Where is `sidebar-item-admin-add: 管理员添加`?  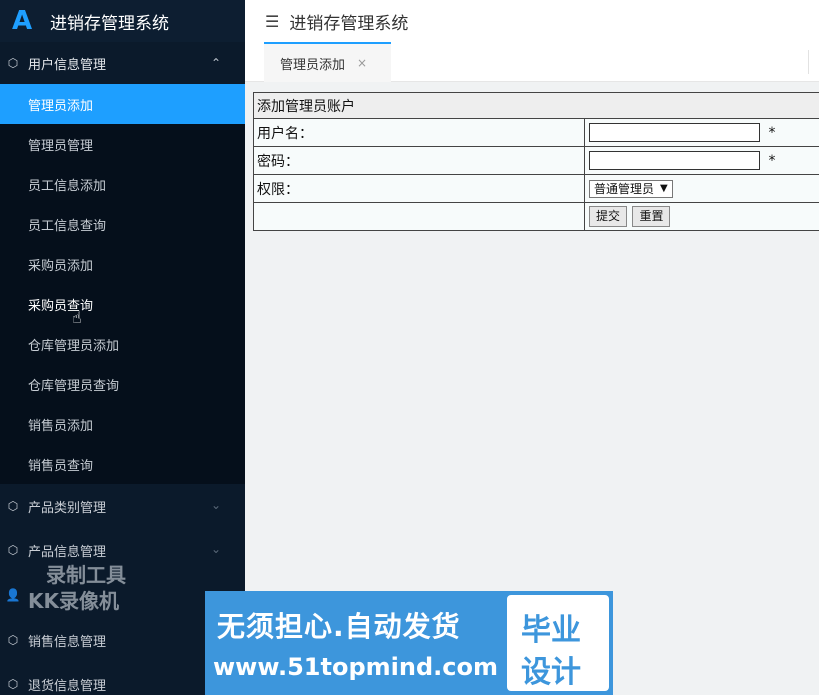
sidebar-item-admin-add: 管理员添加 is located at coordinates (122, 104).